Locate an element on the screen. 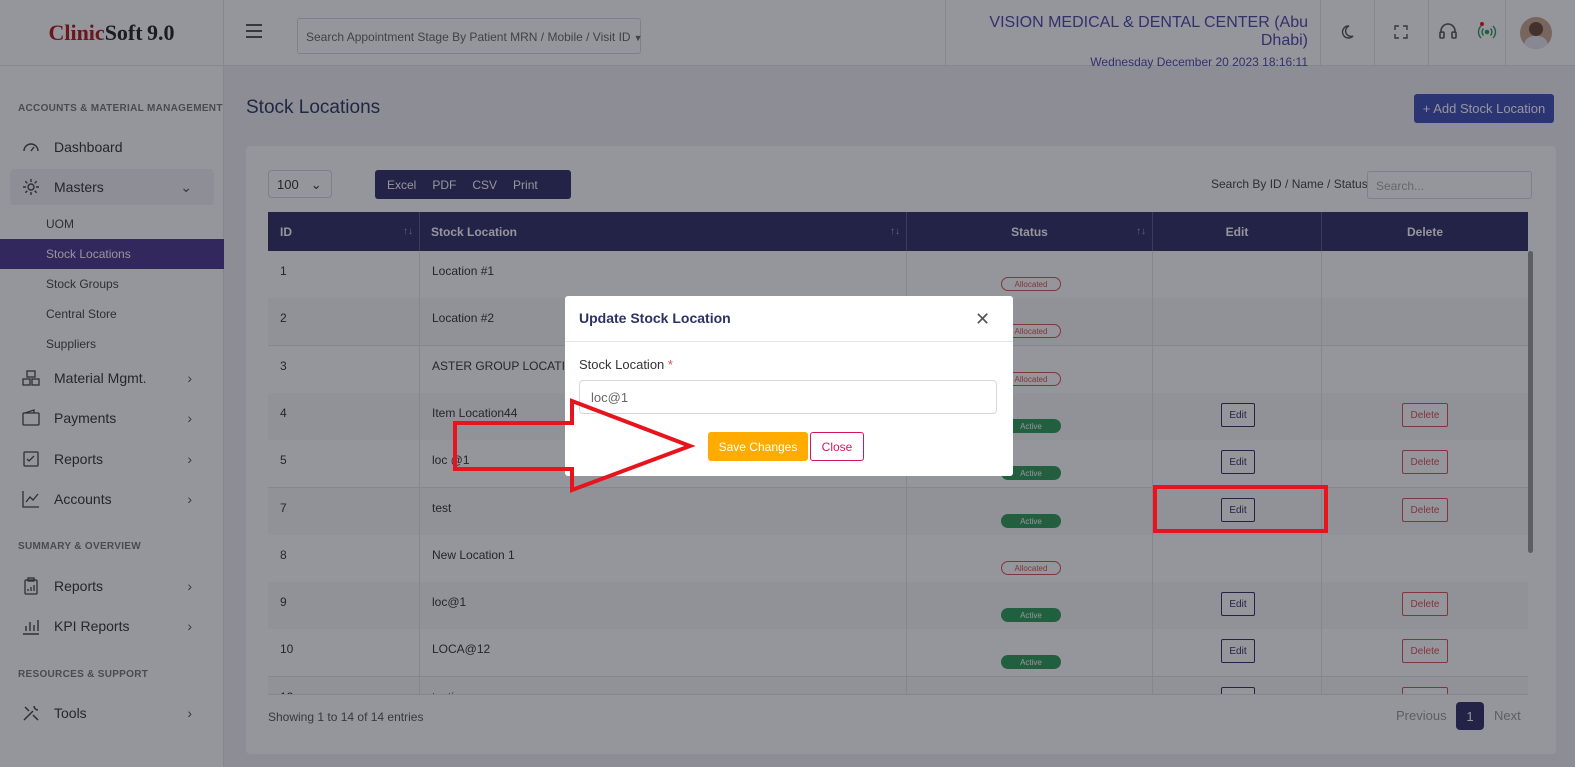  required-mark: * is located at coordinates (670, 364).